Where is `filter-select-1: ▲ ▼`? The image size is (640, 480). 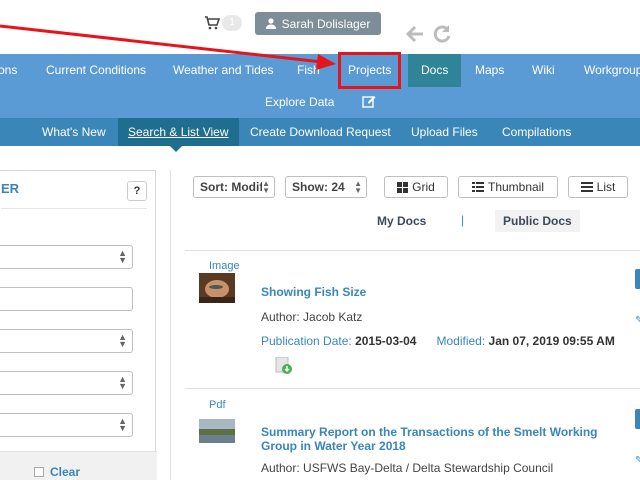
filter-select-1: ▲ ▼ is located at coordinates (66, 257).